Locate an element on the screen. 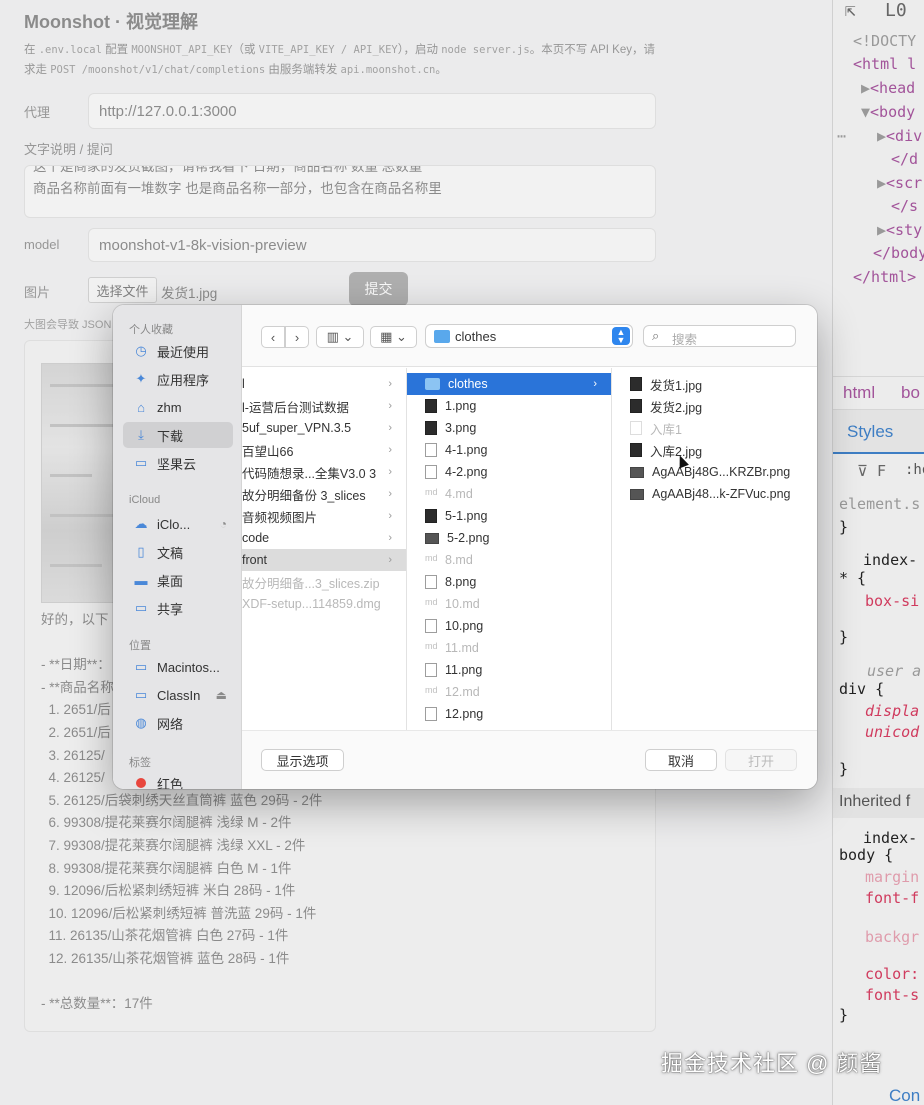 This screenshot has height=1105, width=924. crumb-html: html is located at coordinates (859, 393).